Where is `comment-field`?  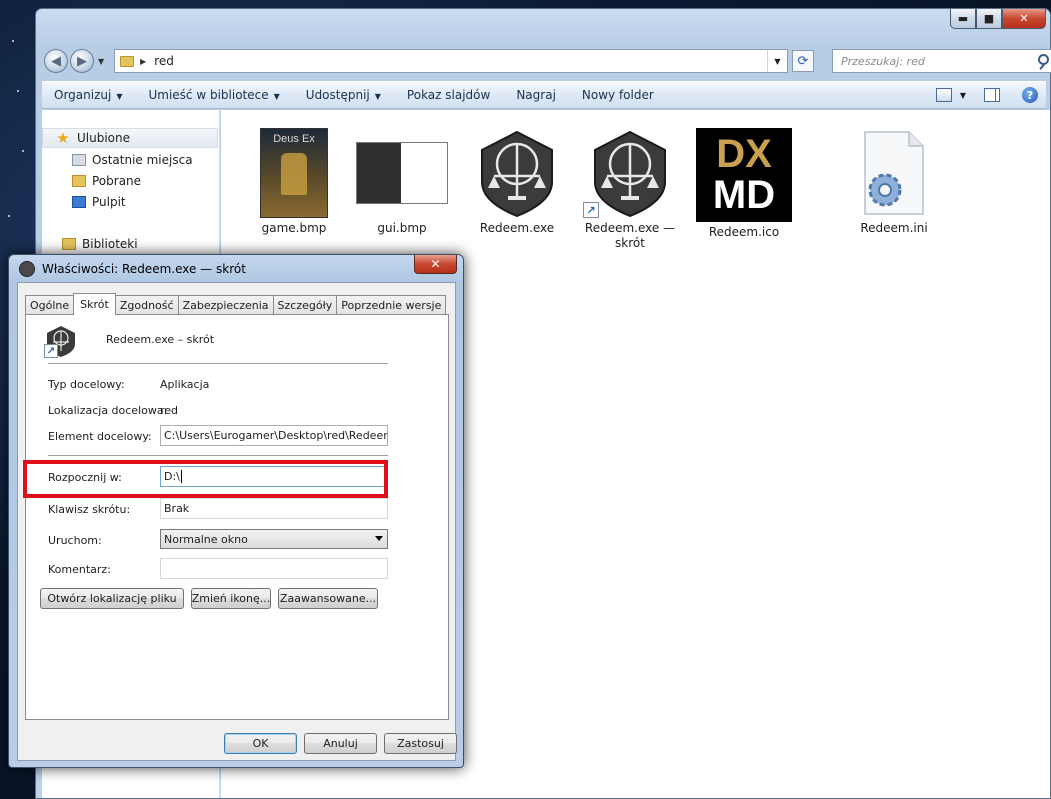
comment-field is located at coordinates (274, 568).